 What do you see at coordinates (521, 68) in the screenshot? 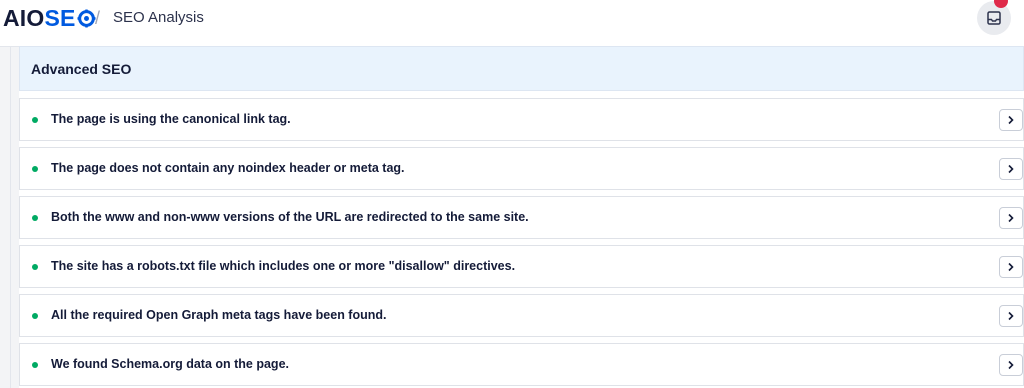
I see `section-header: Advanced SEO` at bounding box center [521, 68].